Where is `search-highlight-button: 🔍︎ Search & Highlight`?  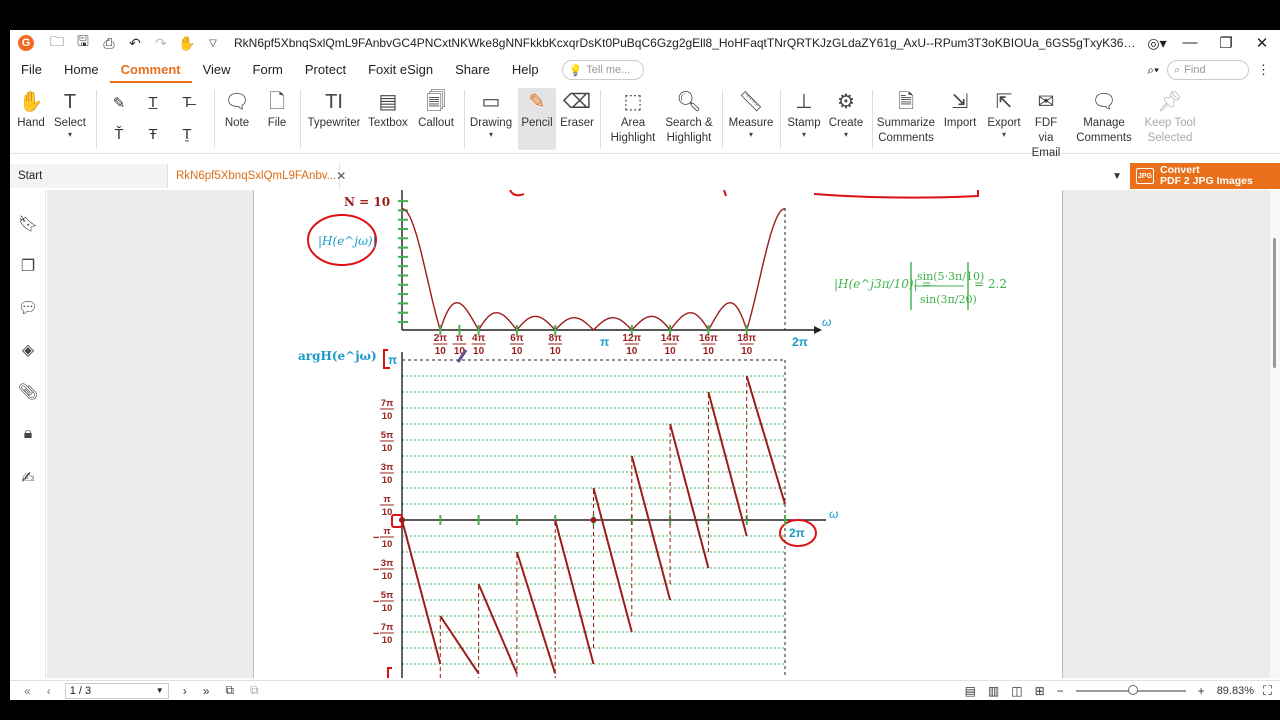
search-highlight-button: 🔍︎ Search & Highlight is located at coordinates (689, 117).